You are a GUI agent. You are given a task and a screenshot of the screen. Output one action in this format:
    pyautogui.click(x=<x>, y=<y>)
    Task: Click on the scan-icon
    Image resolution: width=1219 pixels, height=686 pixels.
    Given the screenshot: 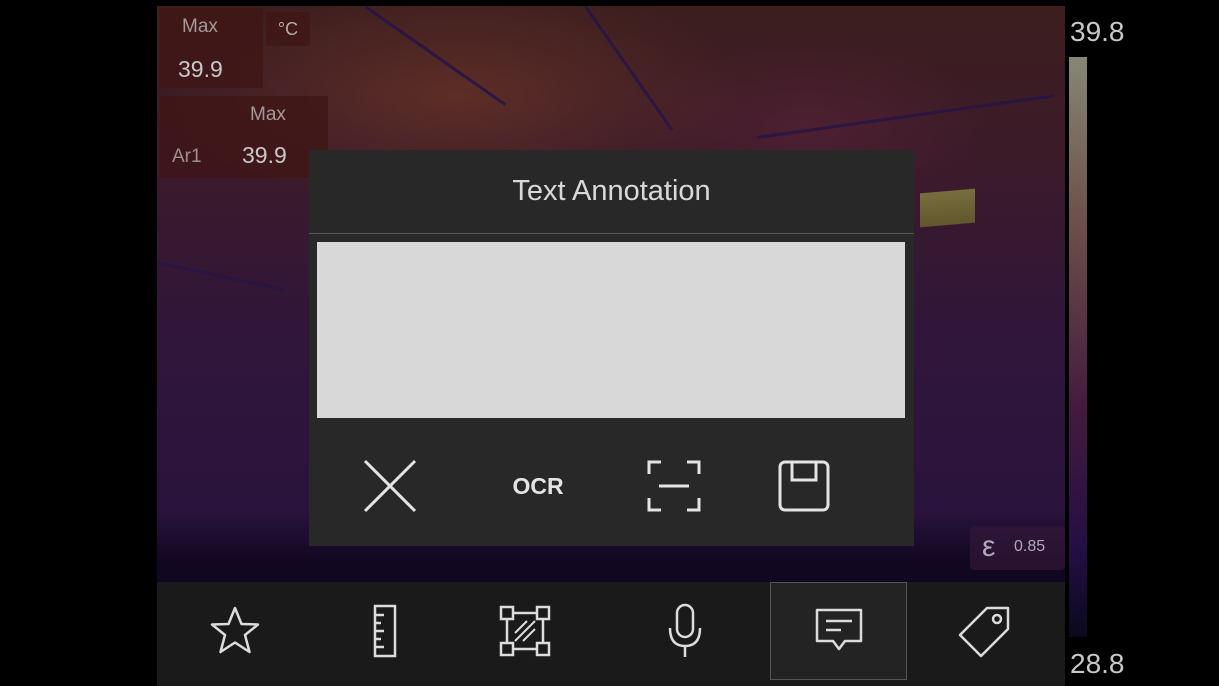 What is the action you would take?
    pyautogui.click(x=674, y=486)
    